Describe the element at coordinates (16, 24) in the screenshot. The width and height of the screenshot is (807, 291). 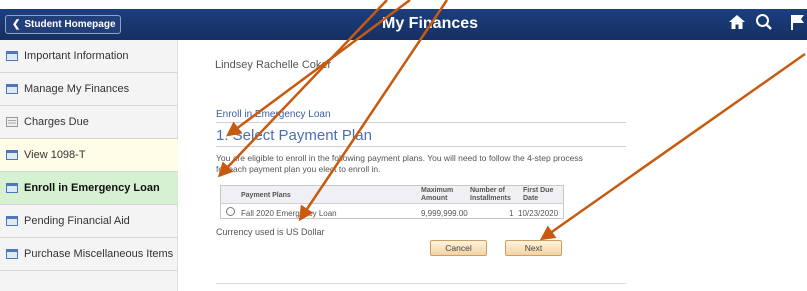
I see `chevron-left-icon: ❮` at that location.